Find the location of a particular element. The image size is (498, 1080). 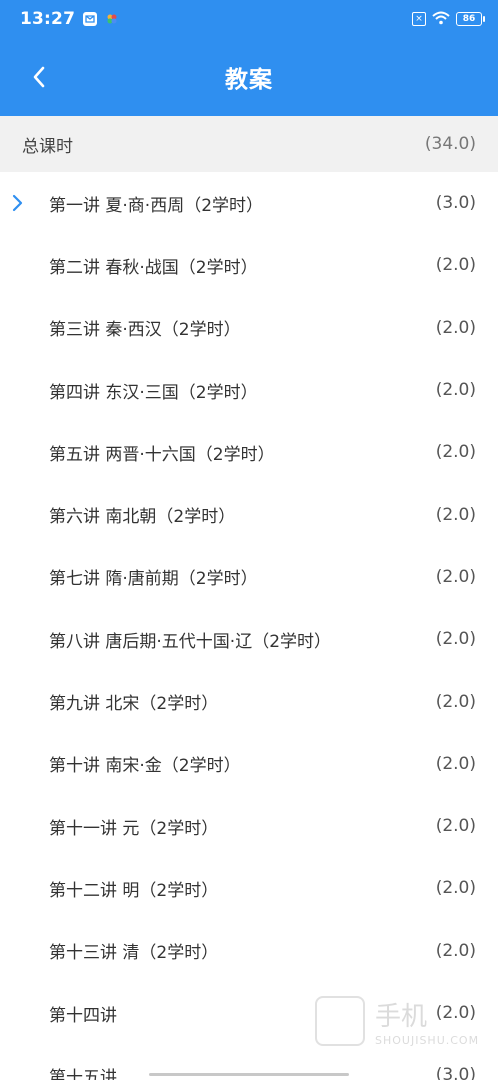

sim-icon: × is located at coordinates (419, 19).